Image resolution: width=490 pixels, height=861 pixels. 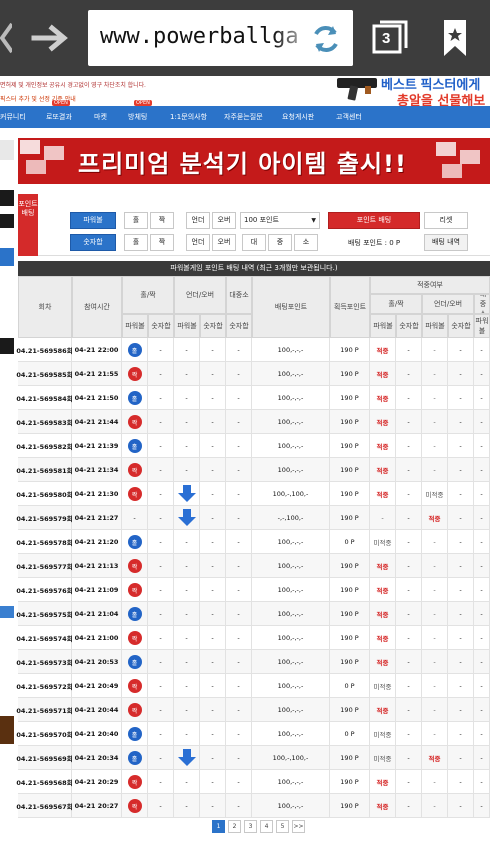 What do you see at coordinates (298, 826) in the screenshot?
I see `next-page-button: >>` at bounding box center [298, 826].